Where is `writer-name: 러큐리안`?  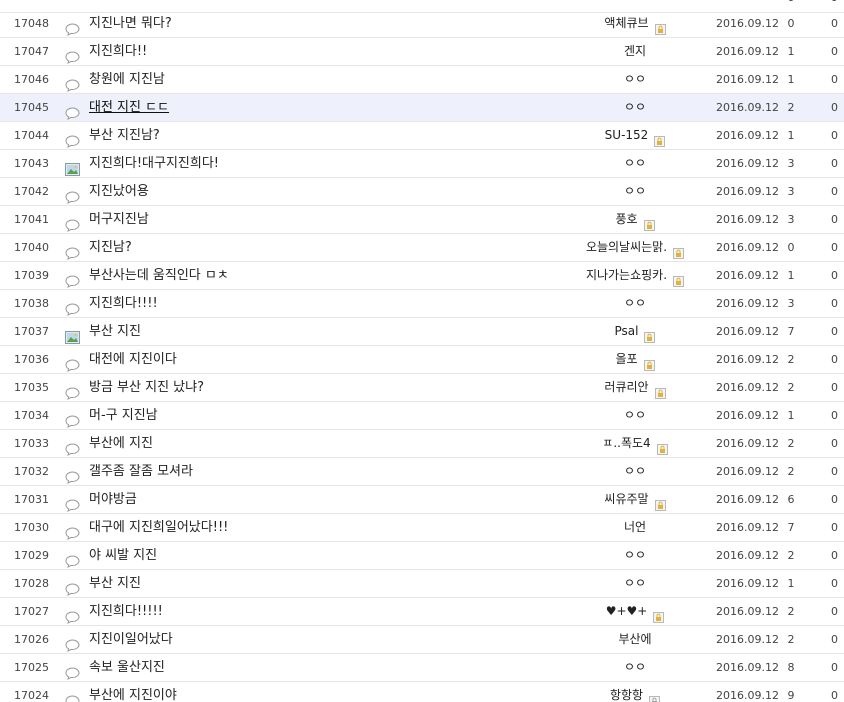 writer-name: 러큐리안 is located at coordinates (626, 387).